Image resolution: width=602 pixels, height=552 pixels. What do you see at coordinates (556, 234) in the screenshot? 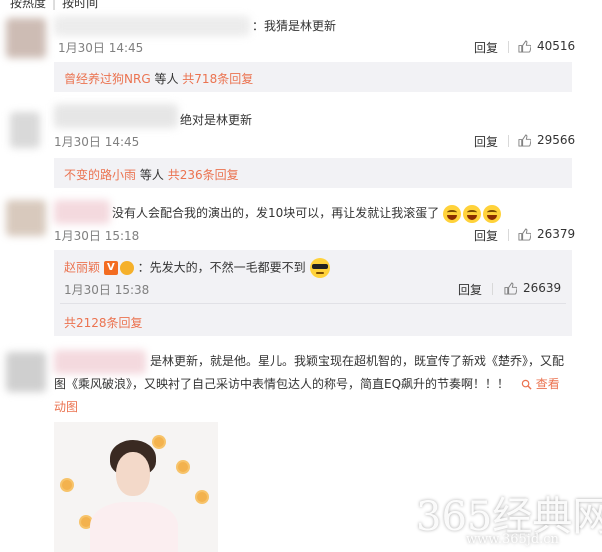
I see `like-count: 26379` at bounding box center [556, 234].